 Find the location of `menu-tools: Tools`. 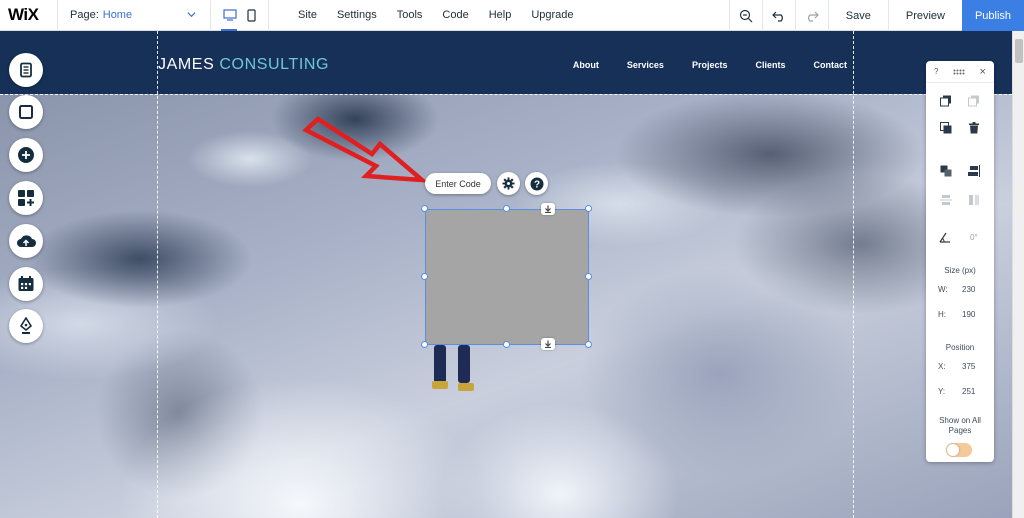

menu-tools: Tools is located at coordinates (410, 15).